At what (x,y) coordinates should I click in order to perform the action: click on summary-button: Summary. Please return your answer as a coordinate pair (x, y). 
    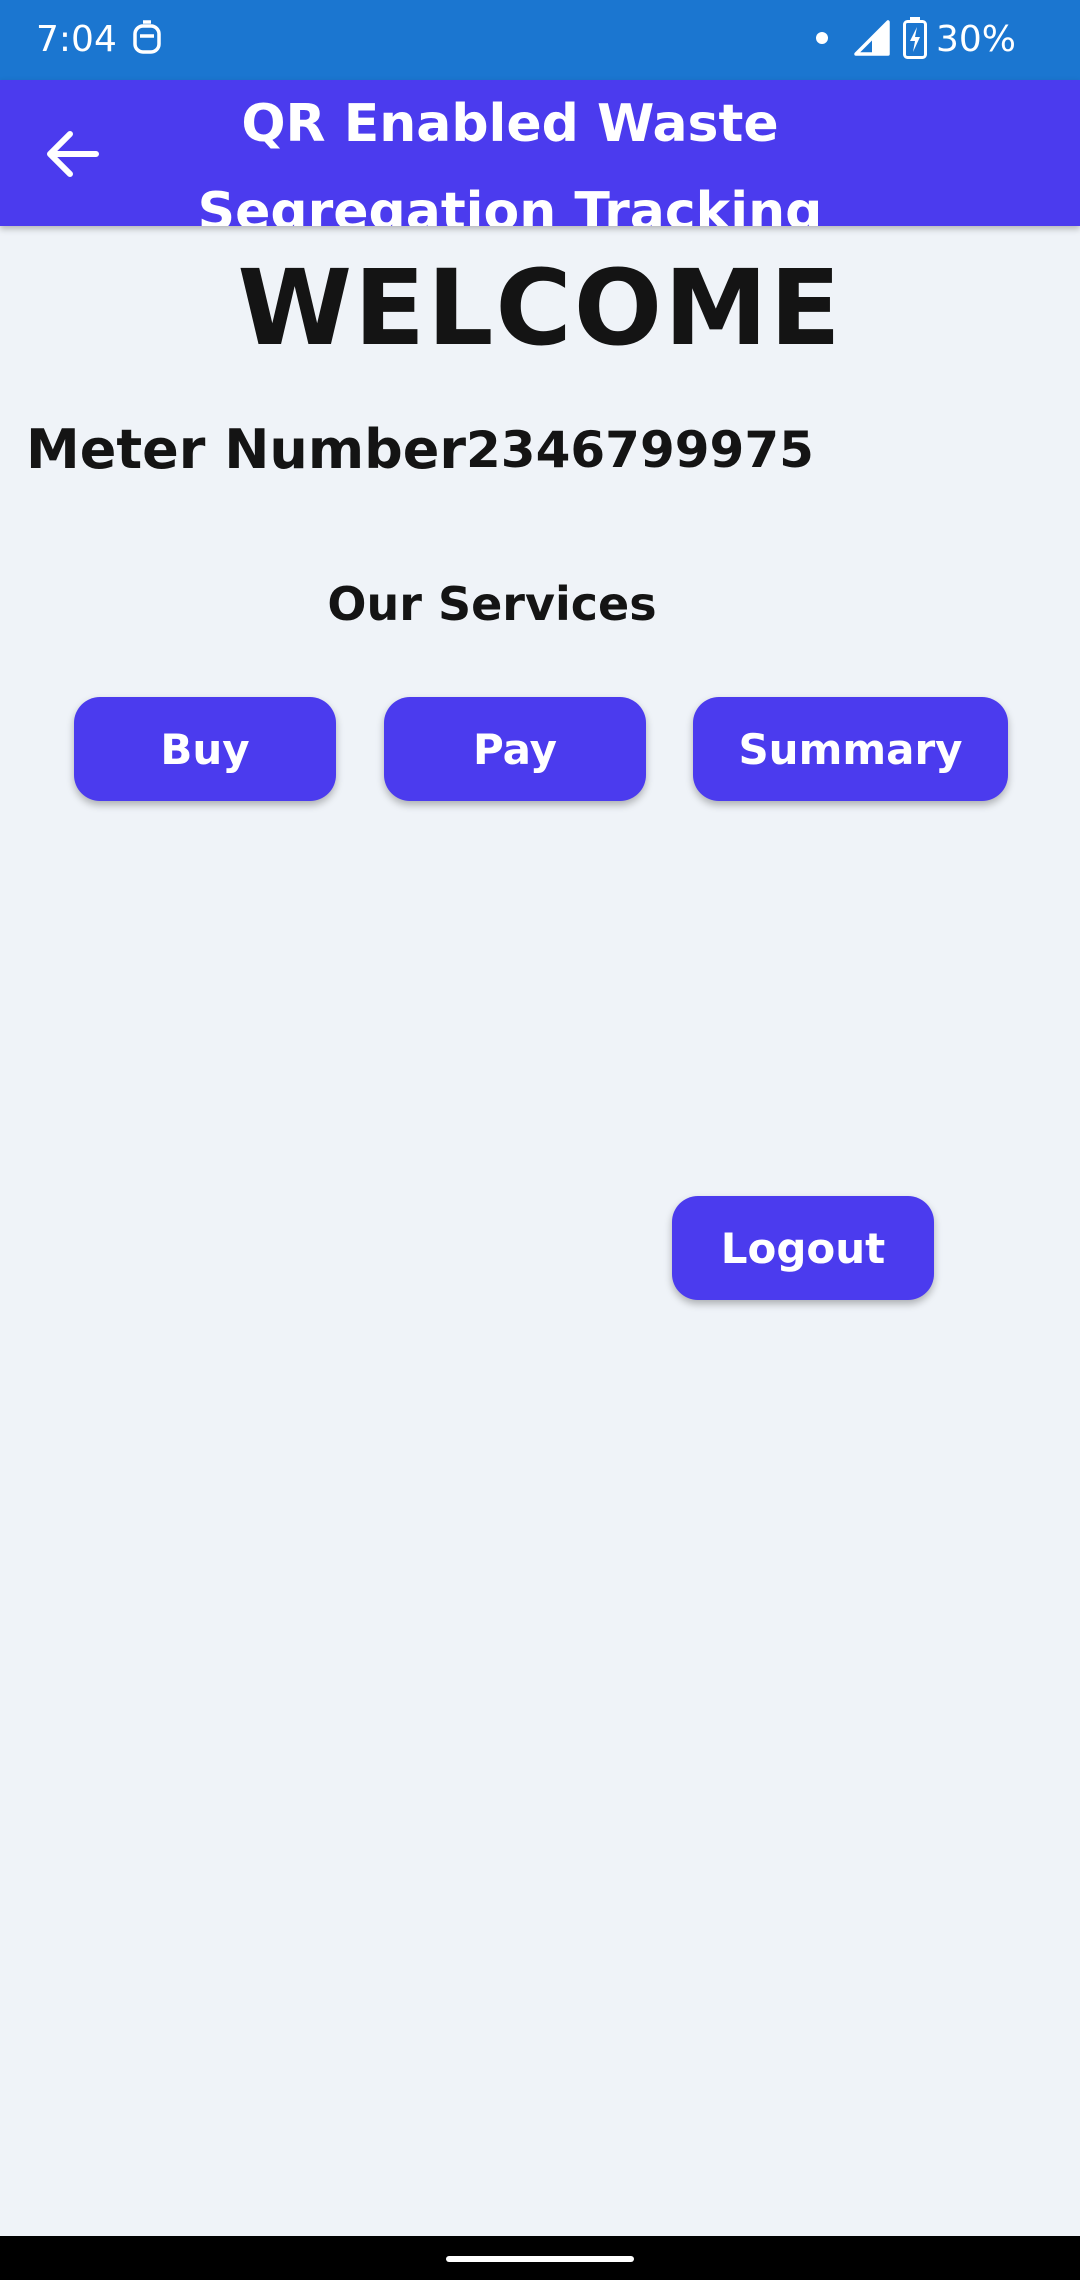
    Looking at the image, I should click on (850, 749).